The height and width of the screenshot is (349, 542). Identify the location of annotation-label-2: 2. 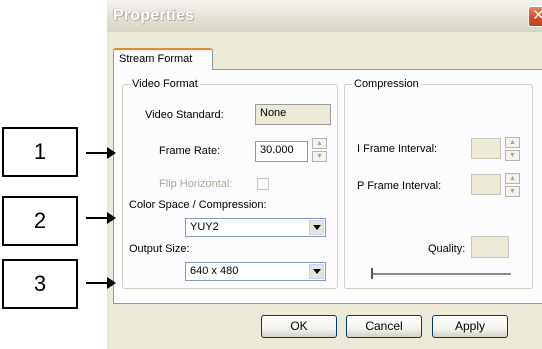
(40, 220).